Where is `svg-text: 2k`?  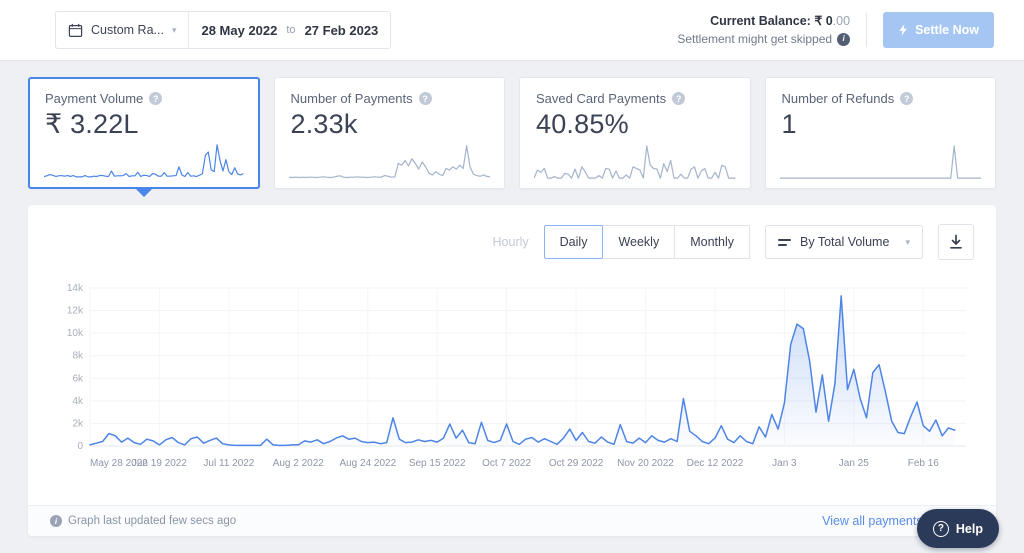
svg-text: 2k is located at coordinates (78, 423).